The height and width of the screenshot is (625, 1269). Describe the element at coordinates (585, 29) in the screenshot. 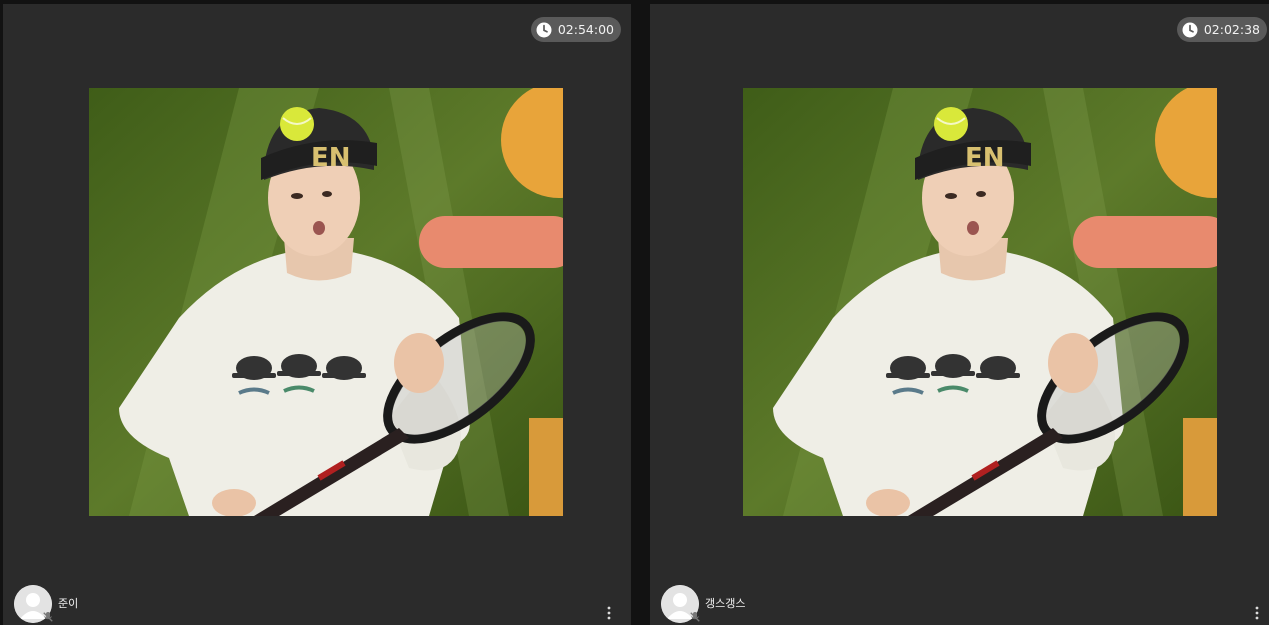

I see `call-duration-text: 02:54:00` at that location.